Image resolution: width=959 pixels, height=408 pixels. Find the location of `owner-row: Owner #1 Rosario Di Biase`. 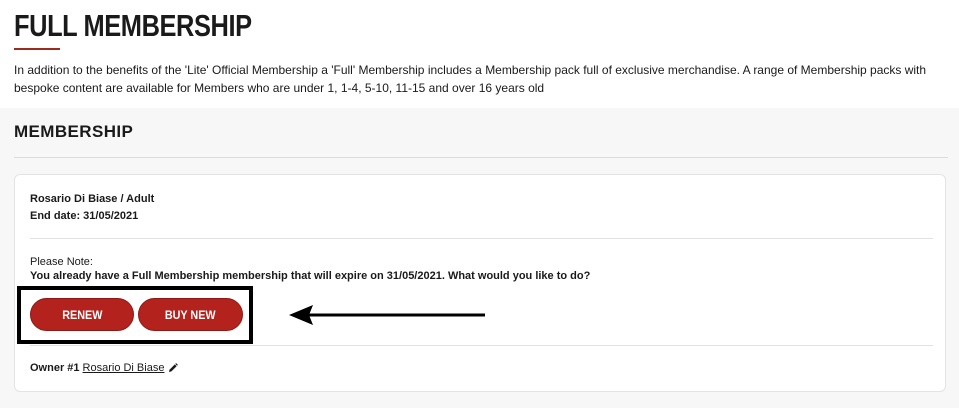

owner-row: Owner #1 Rosario Di Biase is located at coordinates (104, 368).